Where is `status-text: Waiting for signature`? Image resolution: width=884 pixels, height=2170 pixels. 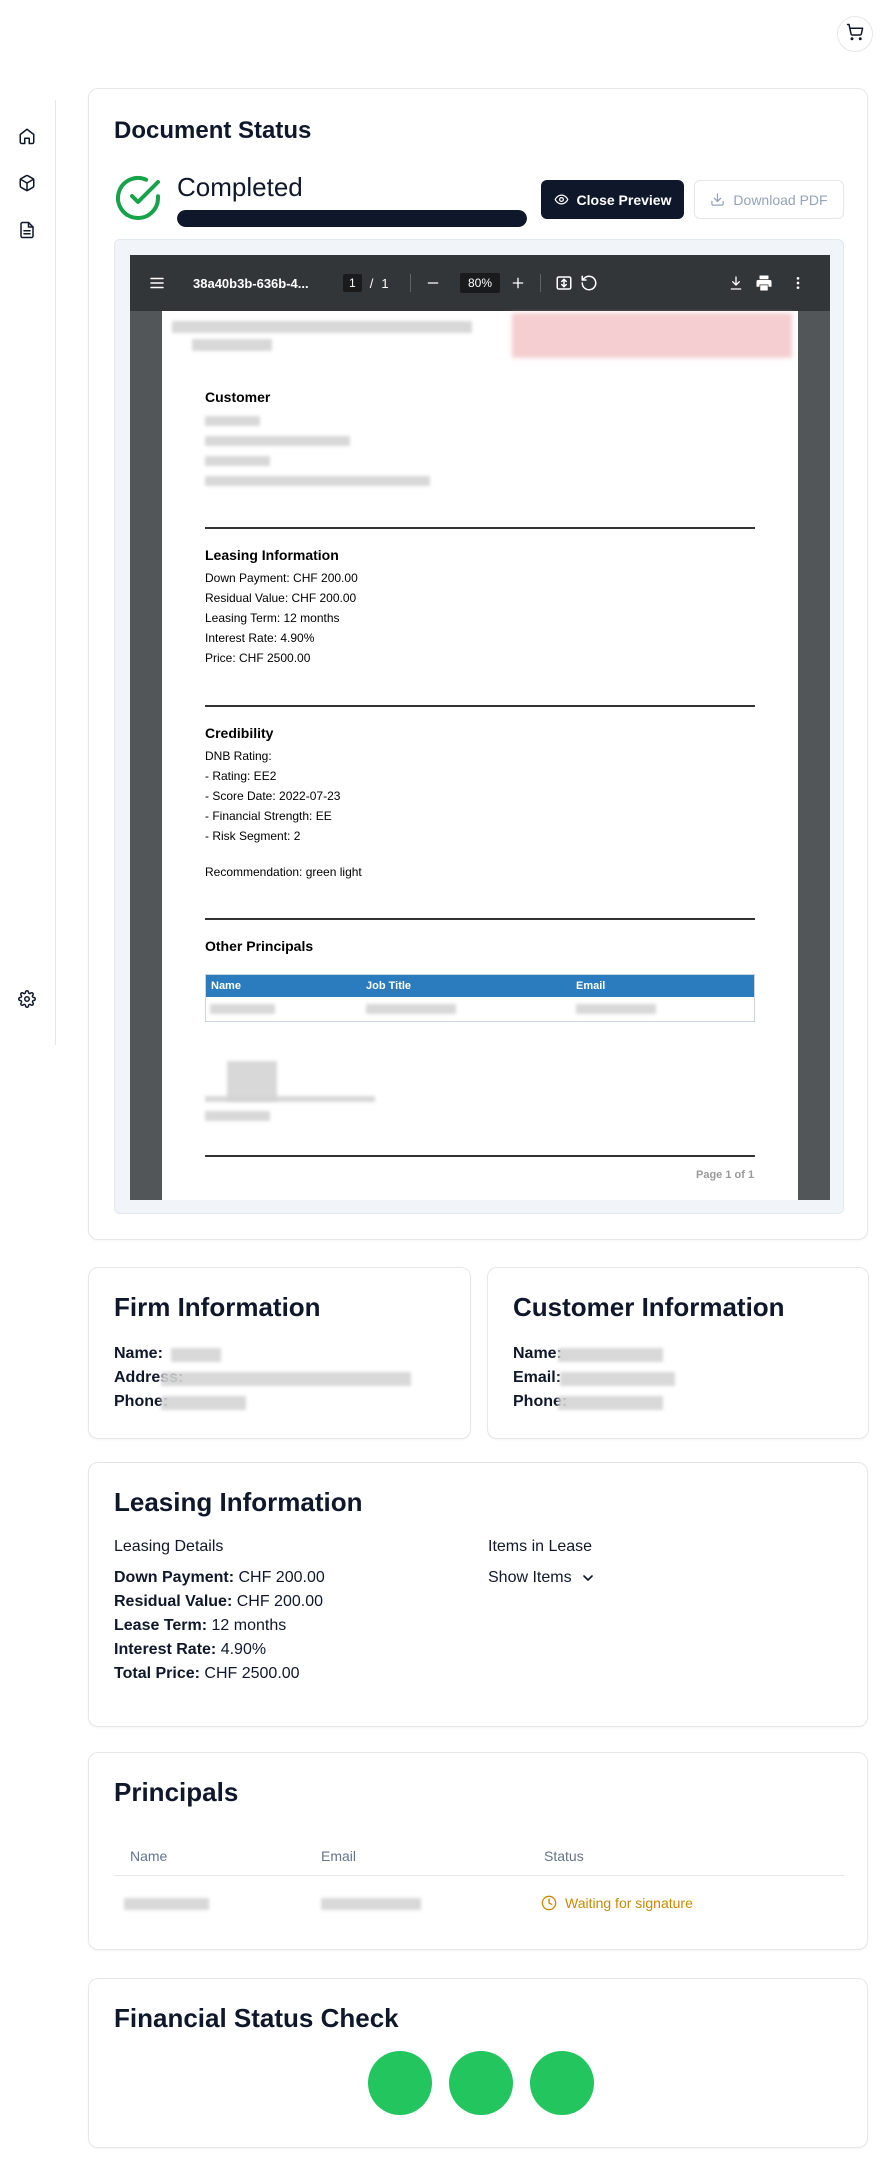 status-text: Waiting for signature is located at coordinates (629, 1903).